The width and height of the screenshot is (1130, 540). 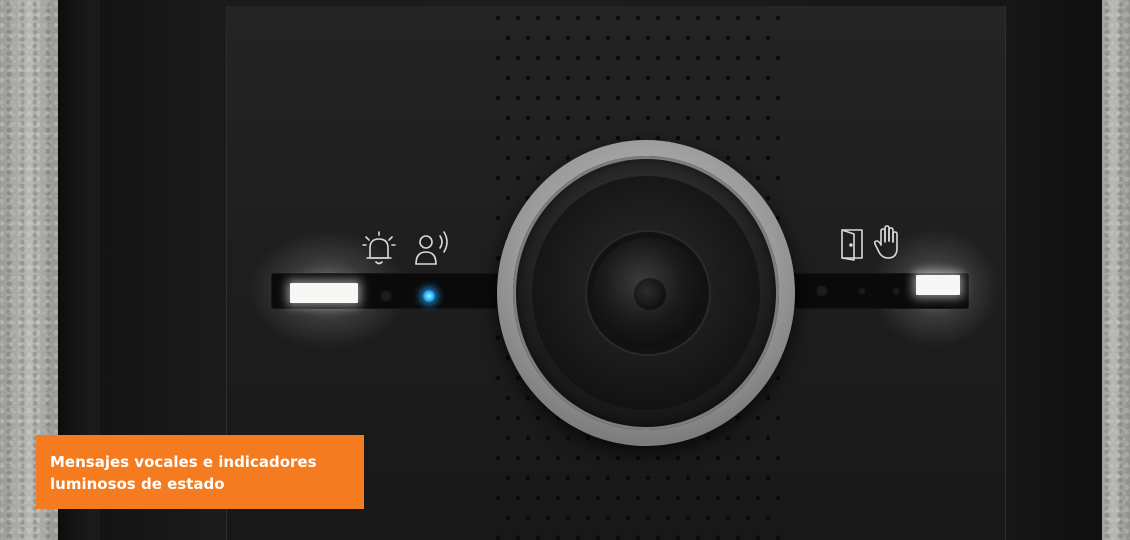 I want to click on led-extra, so click(x=896, y=291).